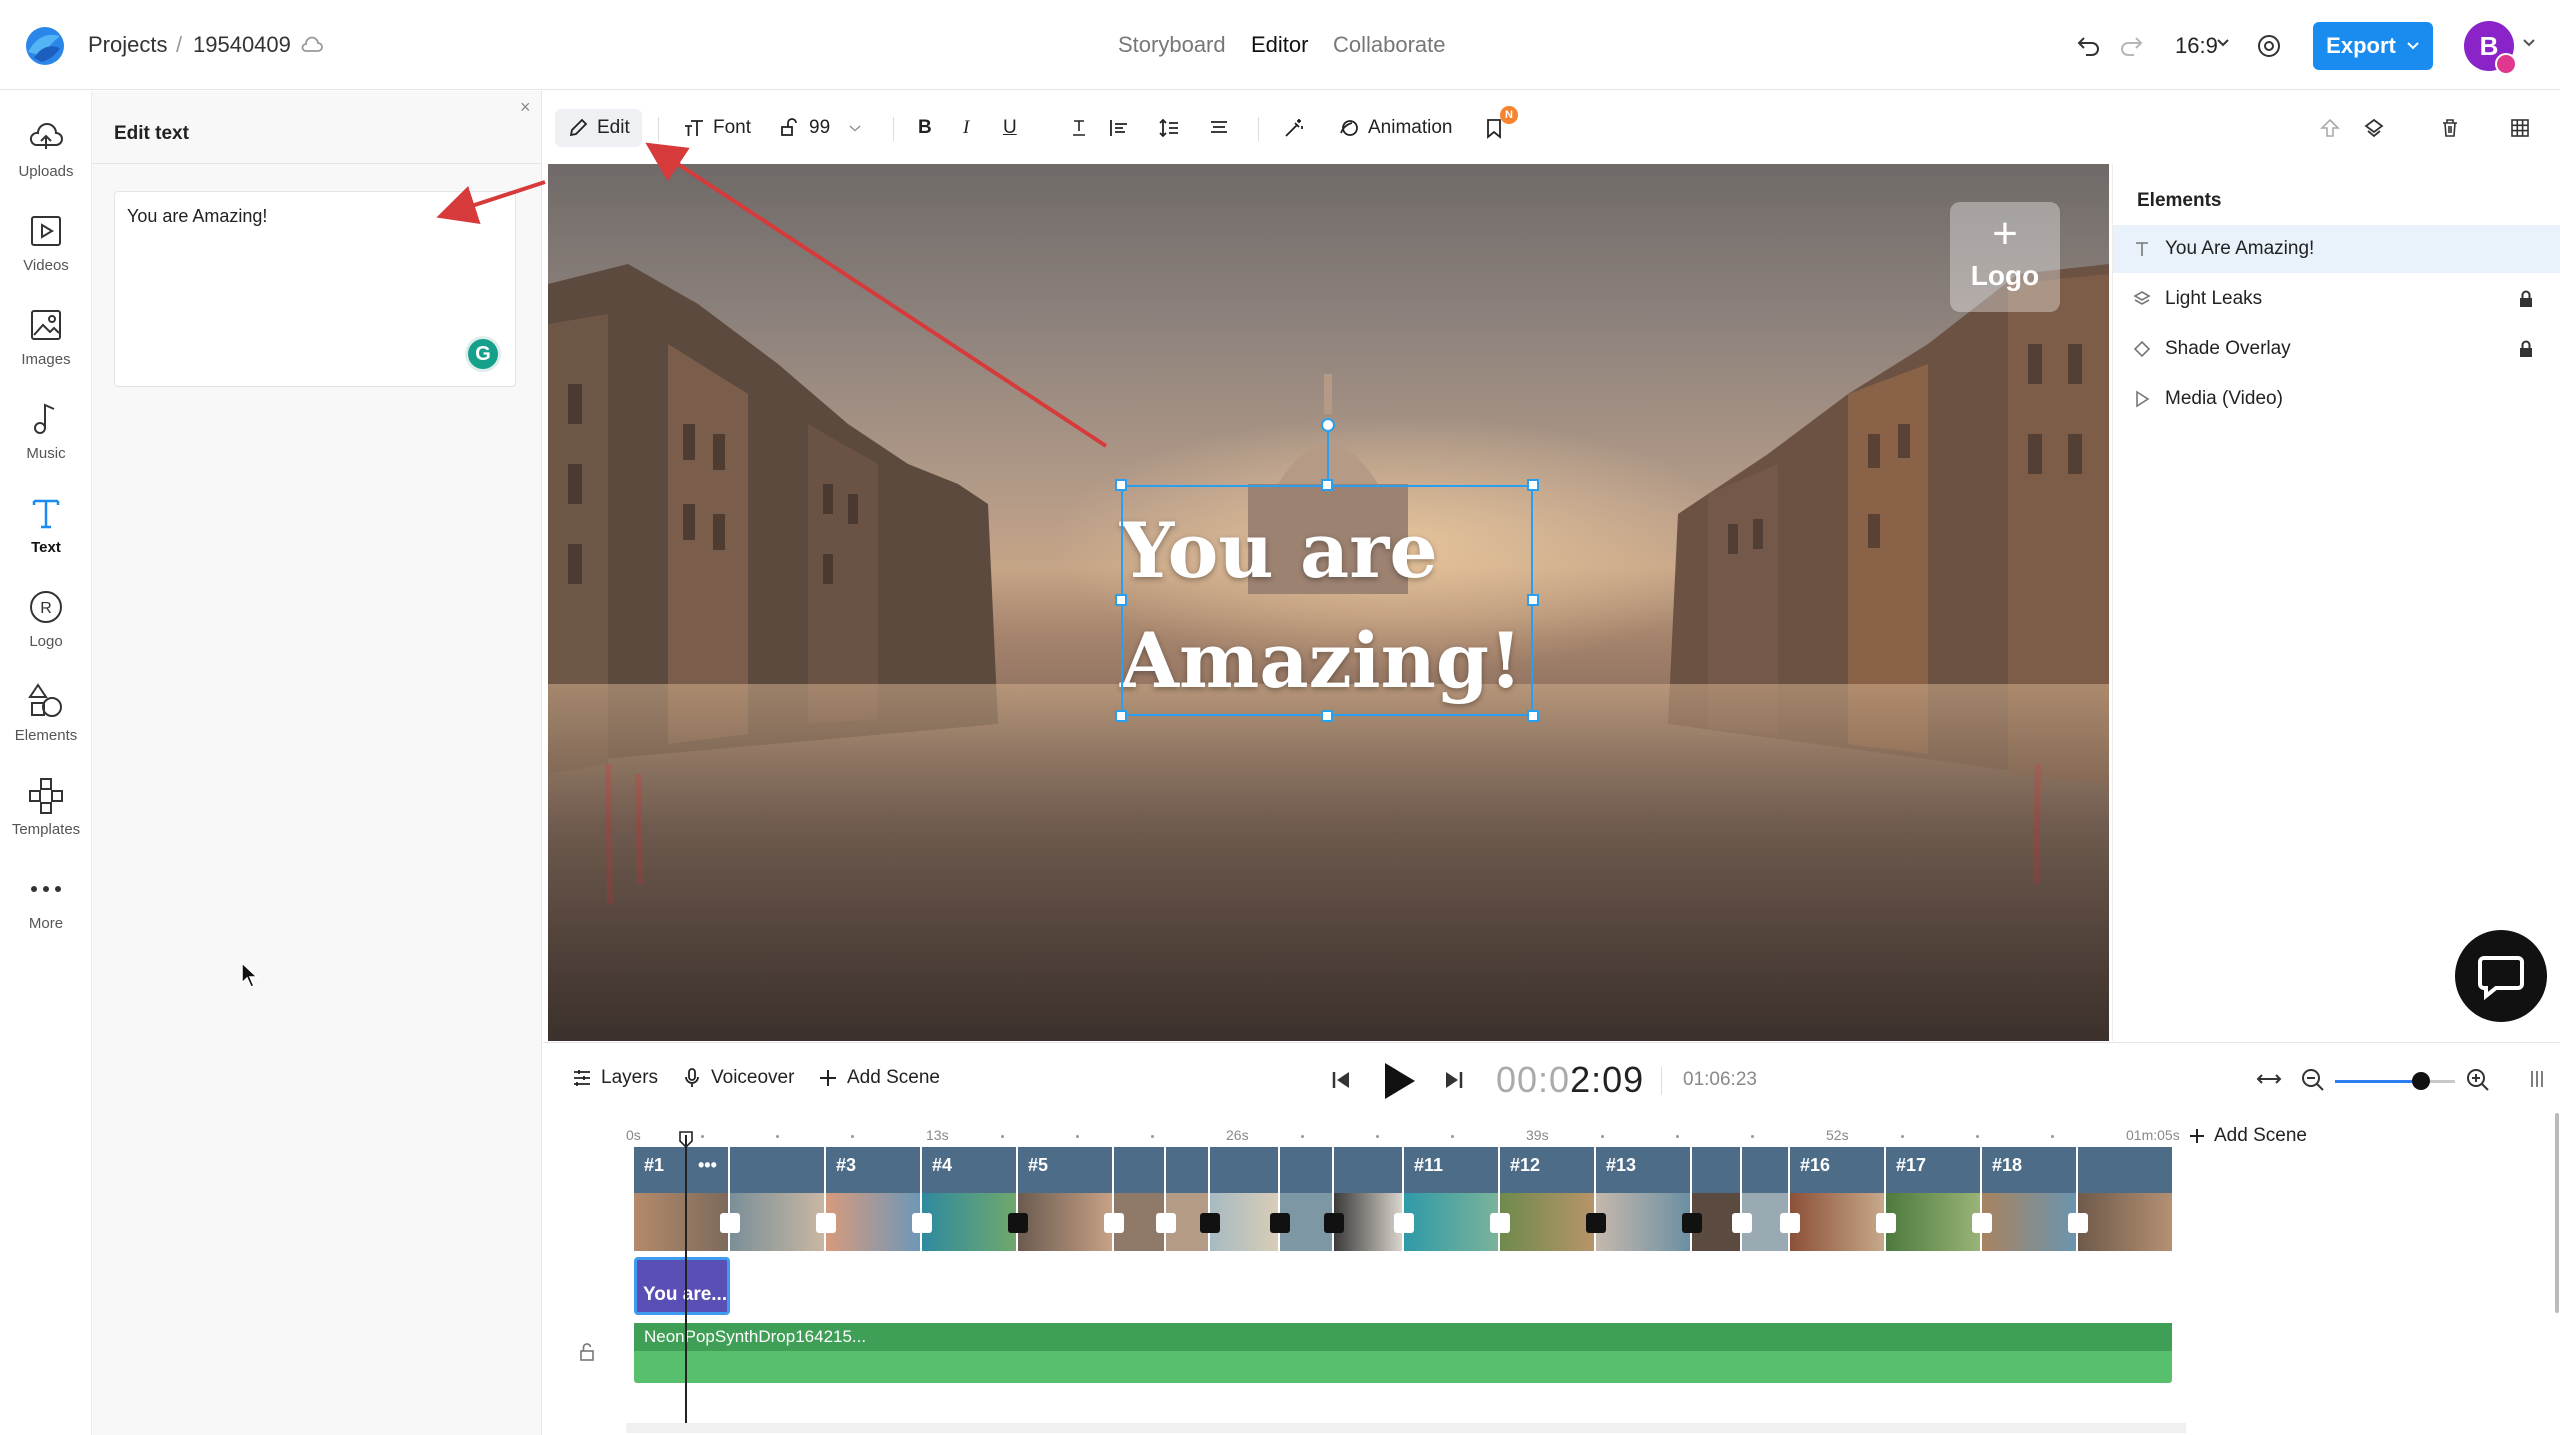  Describe the element at coordinates (1119, 128) in the screenshot. I see `align-button` at that location.